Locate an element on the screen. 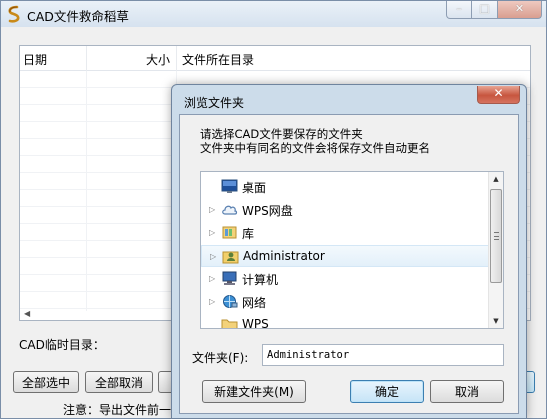  computer-icon is located at coordinates (229, 278).